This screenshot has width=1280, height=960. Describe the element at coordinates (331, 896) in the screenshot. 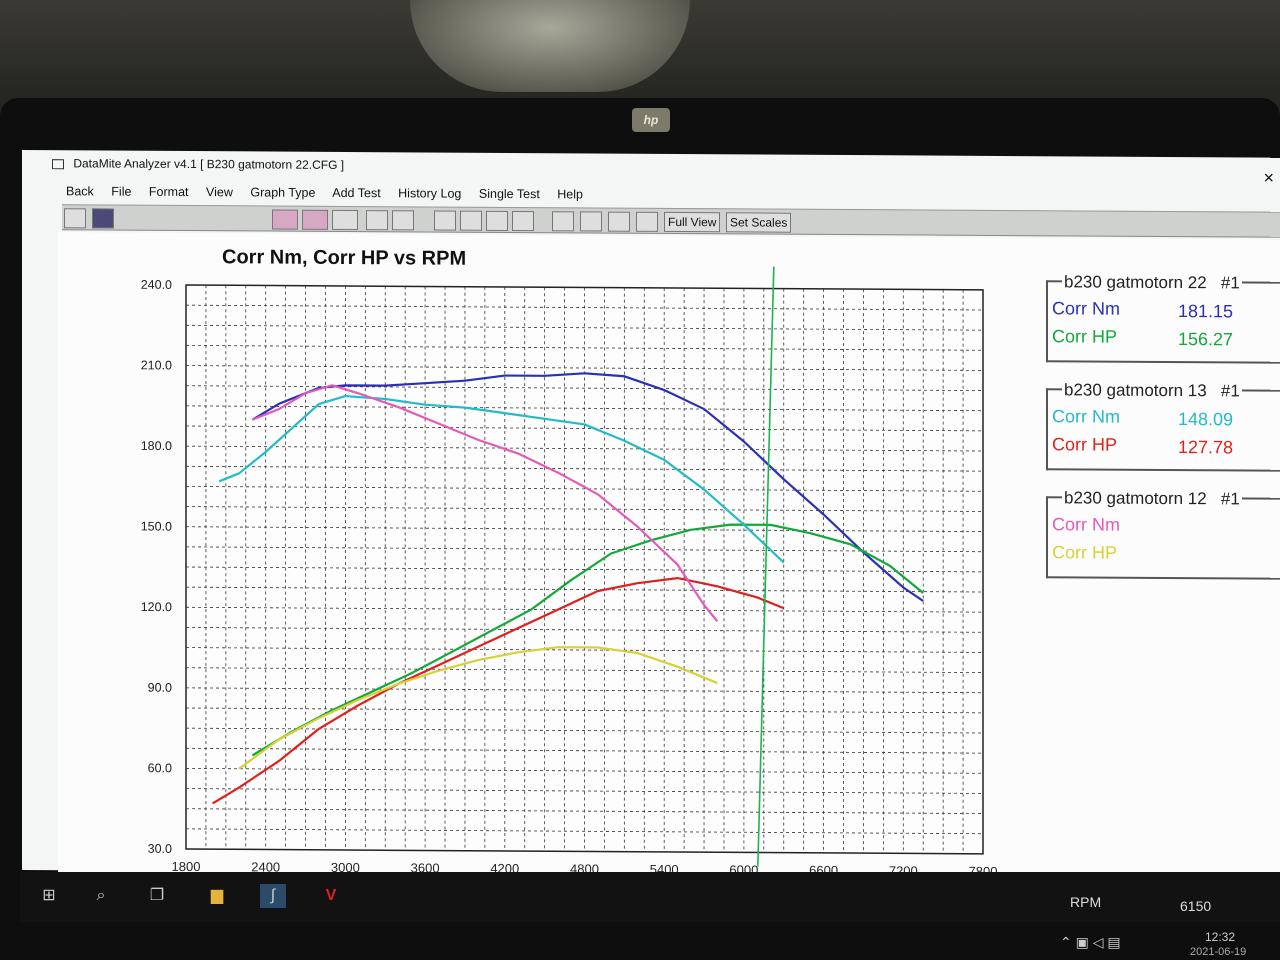

I see `v-app-icon: V` at that location.